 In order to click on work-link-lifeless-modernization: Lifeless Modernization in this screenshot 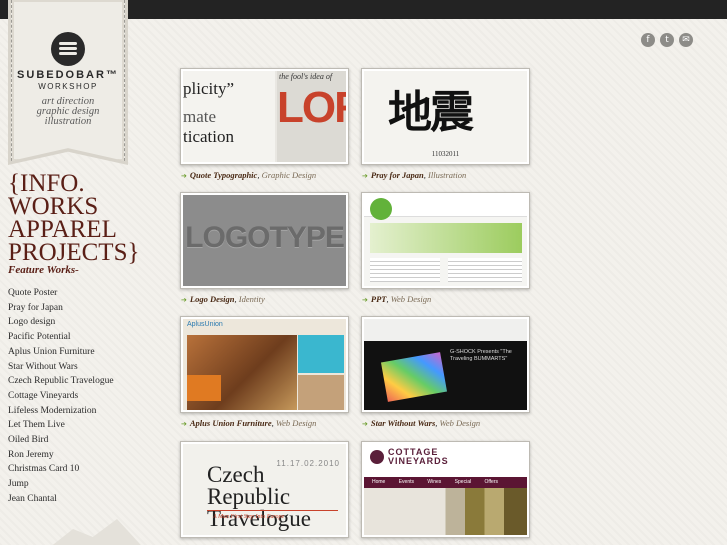, I will do `click(61, 411)`.